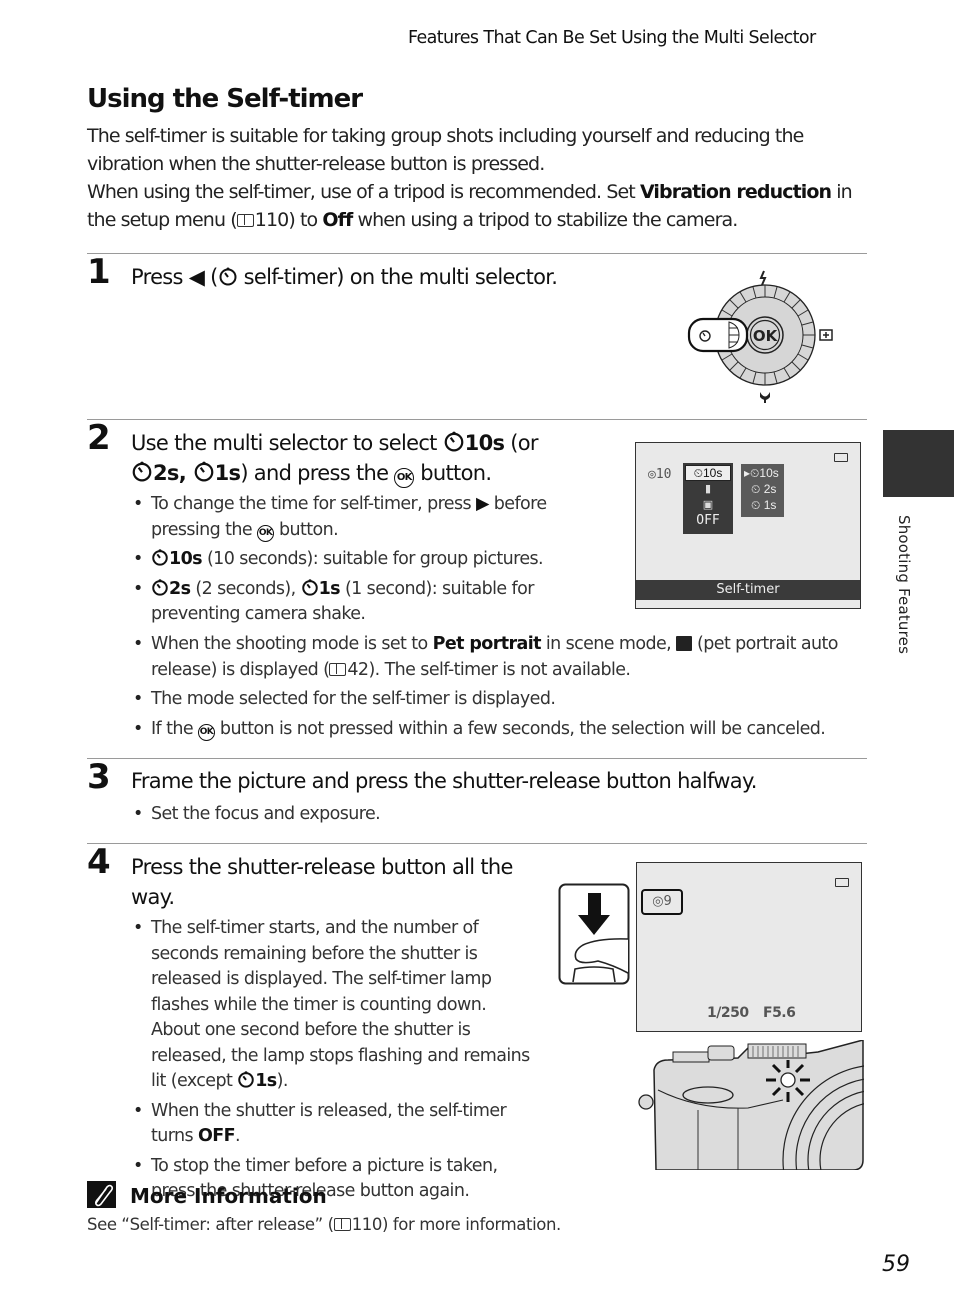 This screenshot has height=1314, width=954. I want to click on vibration-reduction-term: Vibration reduction, so click(735, 192).